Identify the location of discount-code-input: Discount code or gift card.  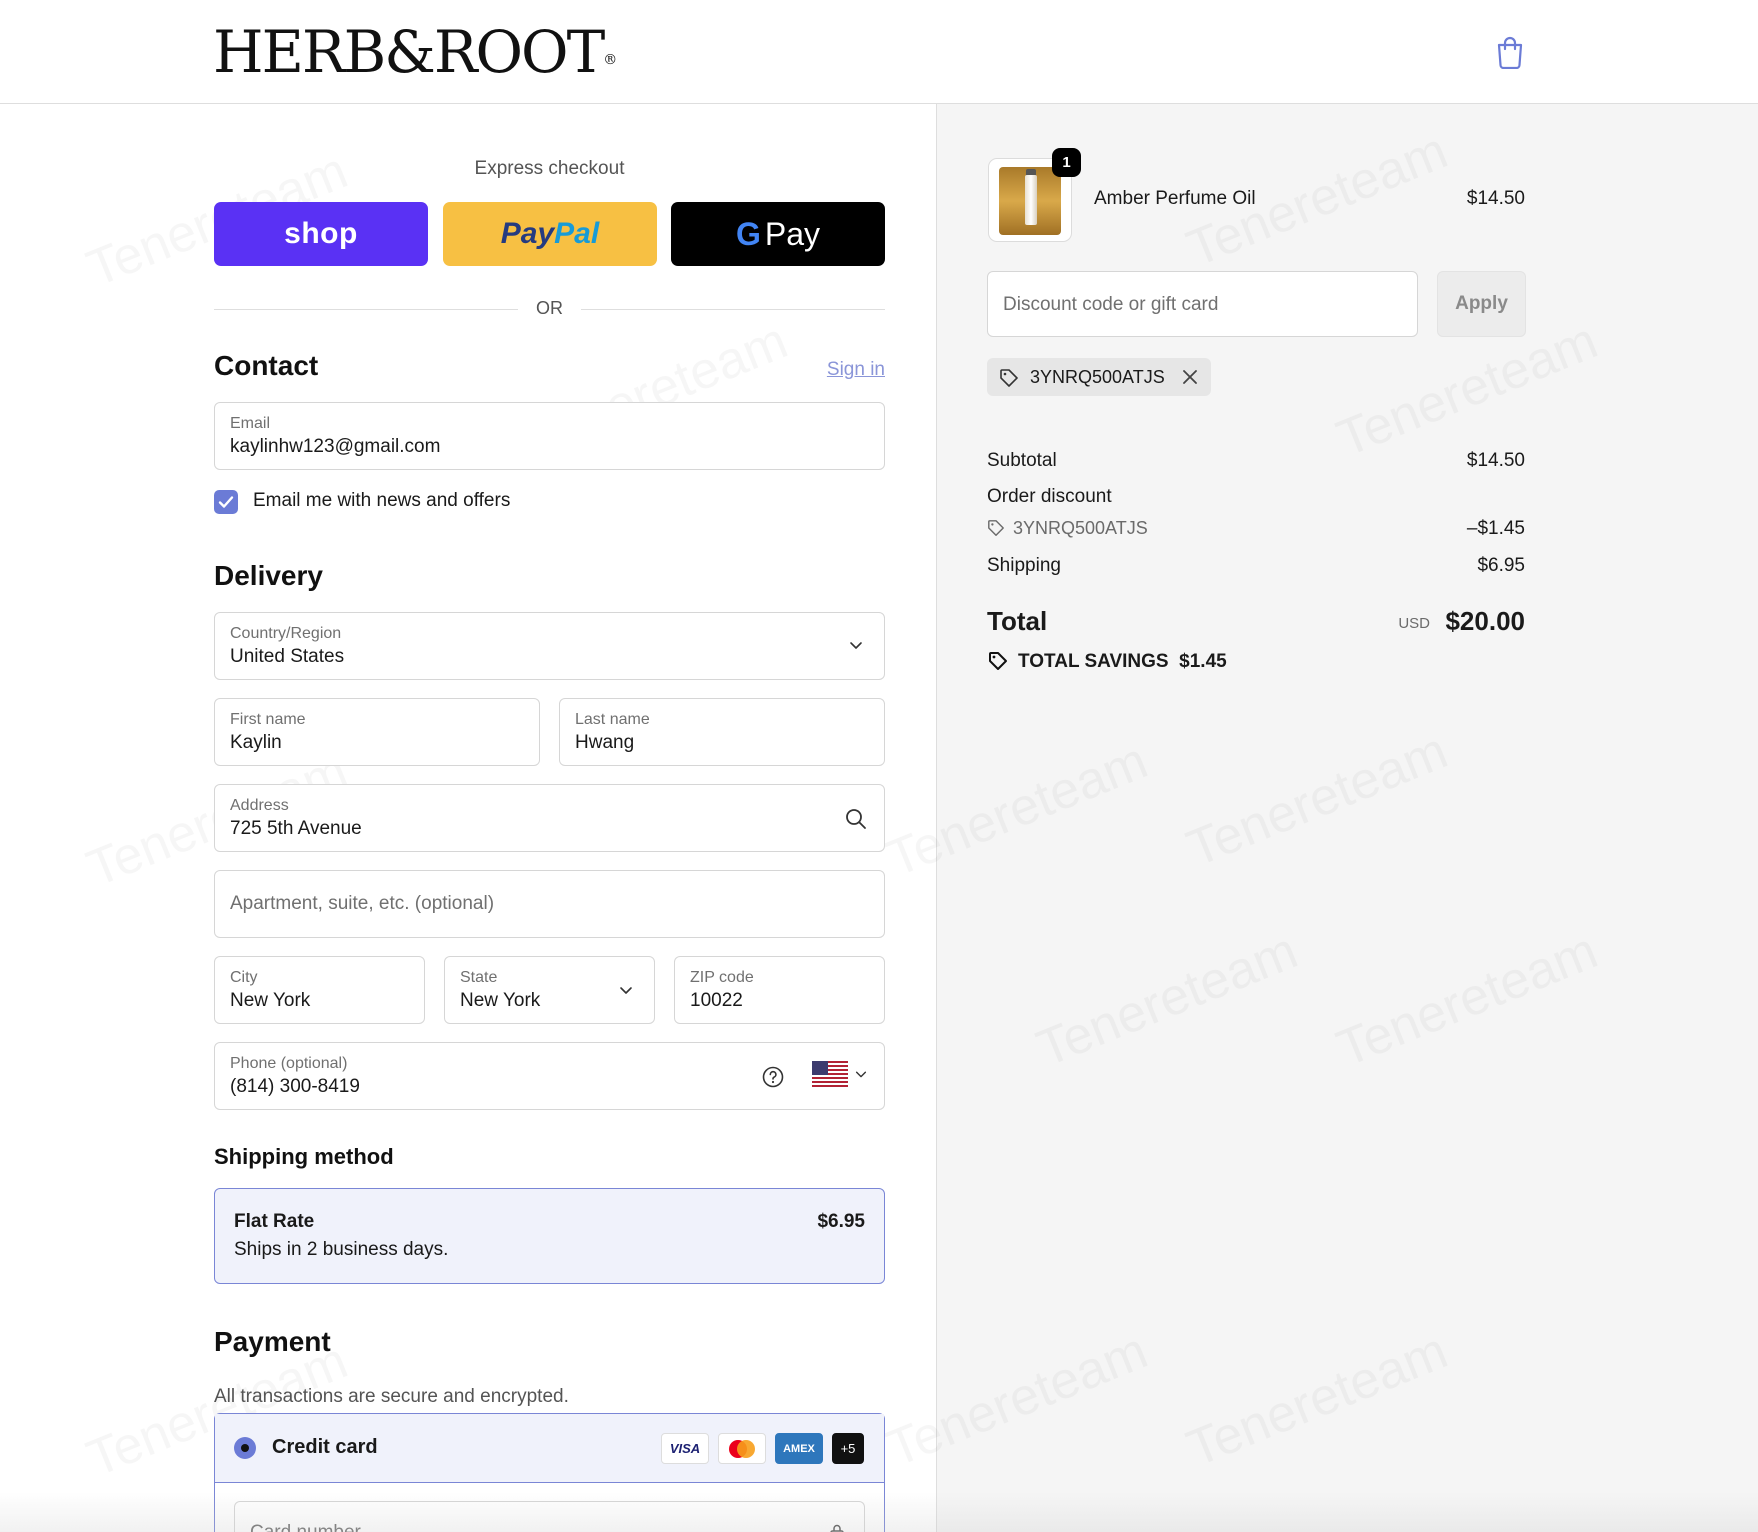
(1202, 304).